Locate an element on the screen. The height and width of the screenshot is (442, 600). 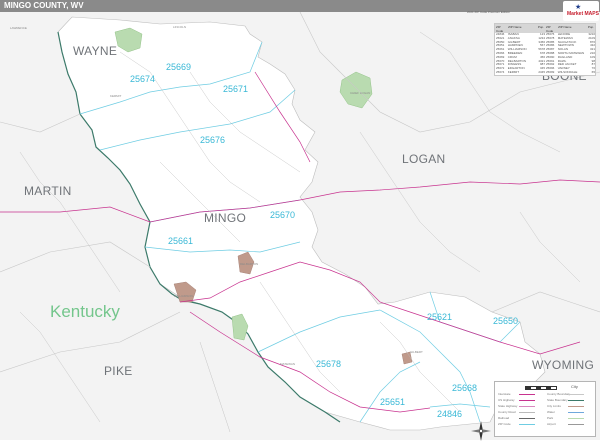
zip-label-24846: 24846 is located at coordinates (450, 414).